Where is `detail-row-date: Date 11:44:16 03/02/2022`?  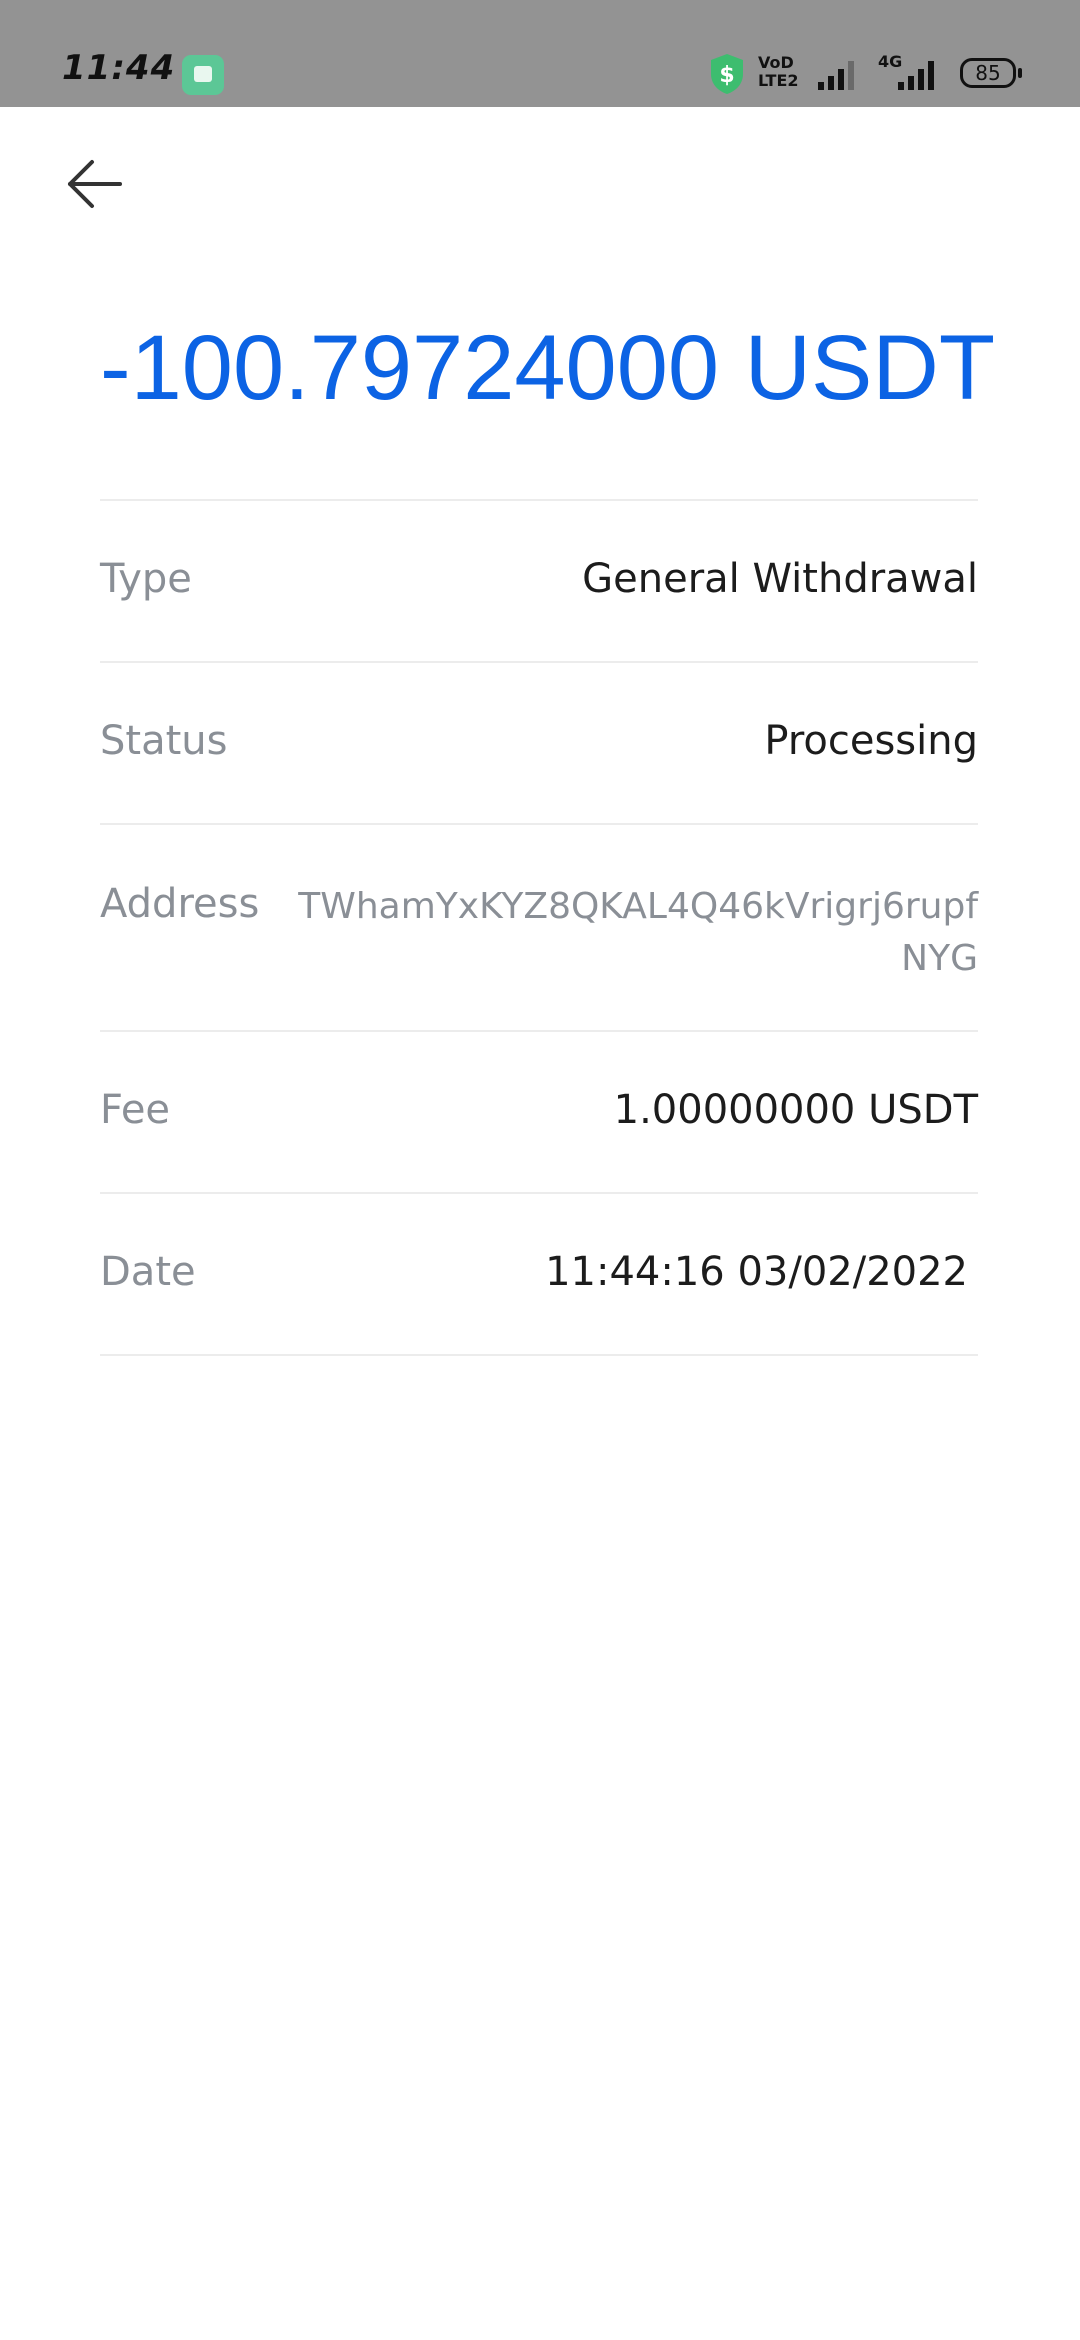 detail-row-date: Date 11:44:16 03/02/2022 is located at coordinates (539, 1274).